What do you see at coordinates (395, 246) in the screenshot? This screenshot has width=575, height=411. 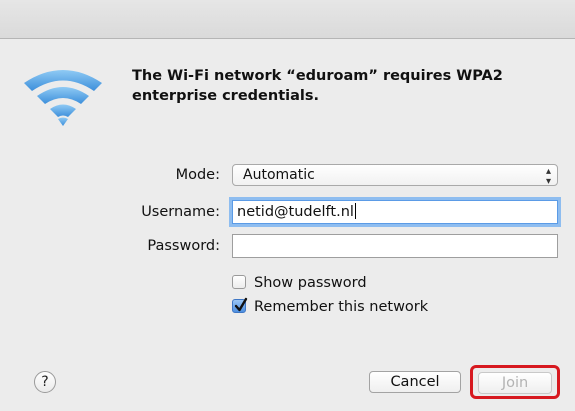 I see `password-field` at bounding box center [395, 246].